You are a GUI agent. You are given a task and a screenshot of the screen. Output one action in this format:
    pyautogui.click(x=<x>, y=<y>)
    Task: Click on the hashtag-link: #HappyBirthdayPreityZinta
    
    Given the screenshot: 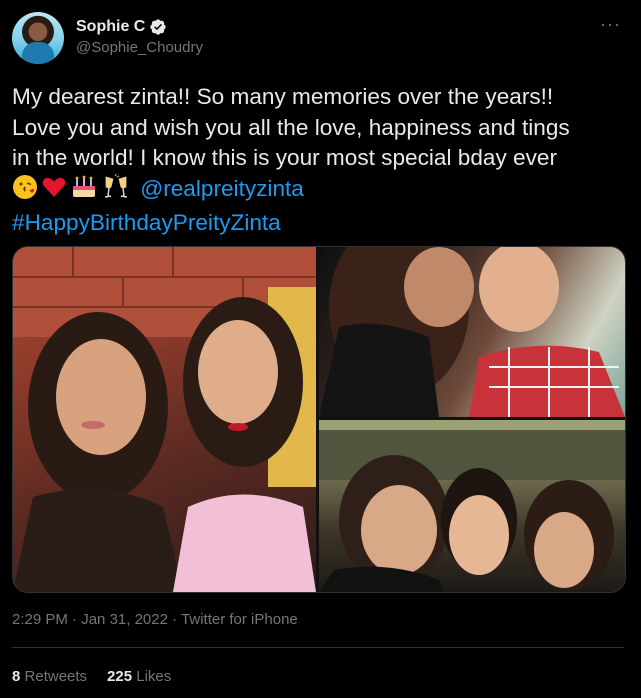 What is the action you would take?
    pyautogui.click(x=322, y=223)
    